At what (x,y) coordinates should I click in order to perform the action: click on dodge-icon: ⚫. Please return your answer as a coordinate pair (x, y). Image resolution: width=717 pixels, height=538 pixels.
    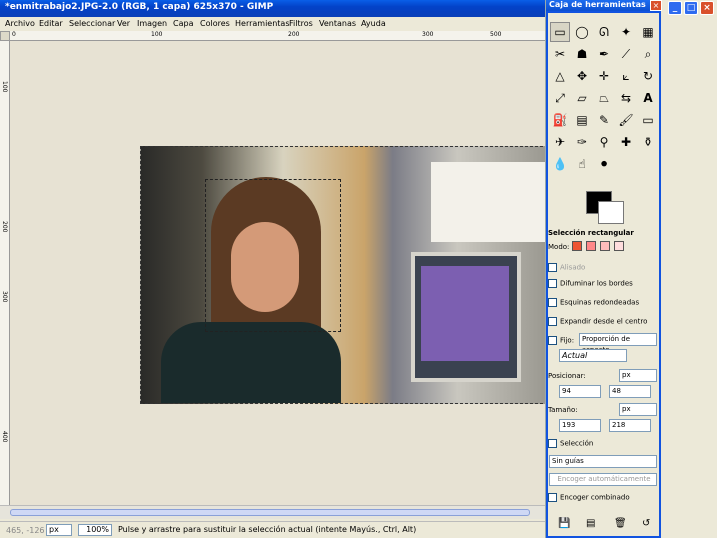
    Looking at the image, I should click on (604, 164).